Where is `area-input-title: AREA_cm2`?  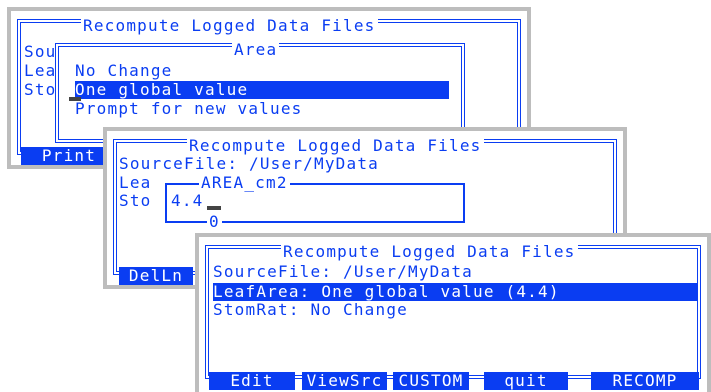
area-input-title: AREA_cm2 is located at coordinates (244, 182).